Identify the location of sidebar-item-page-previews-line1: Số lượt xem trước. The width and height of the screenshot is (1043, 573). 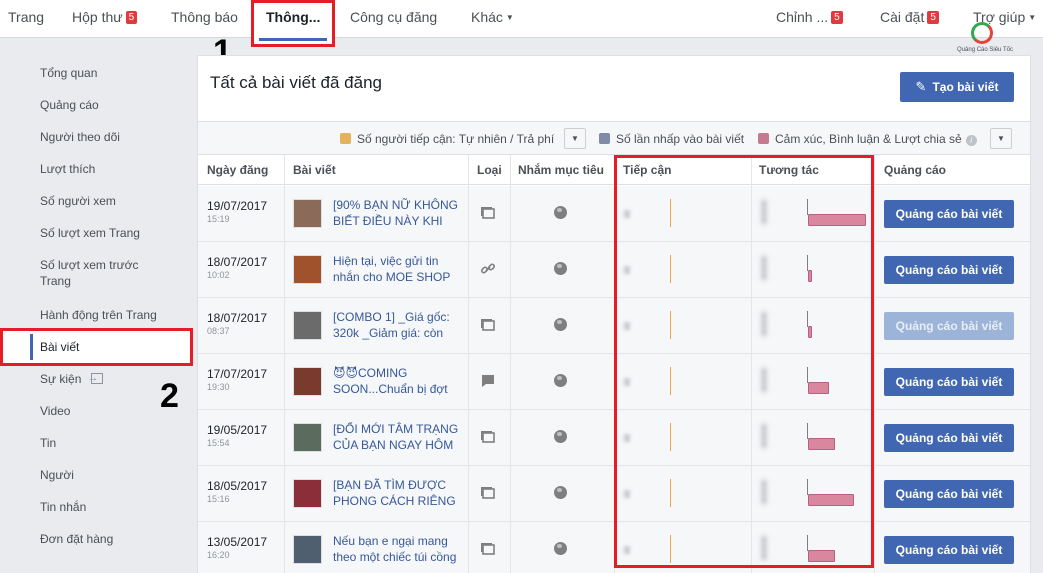
(89, 265).